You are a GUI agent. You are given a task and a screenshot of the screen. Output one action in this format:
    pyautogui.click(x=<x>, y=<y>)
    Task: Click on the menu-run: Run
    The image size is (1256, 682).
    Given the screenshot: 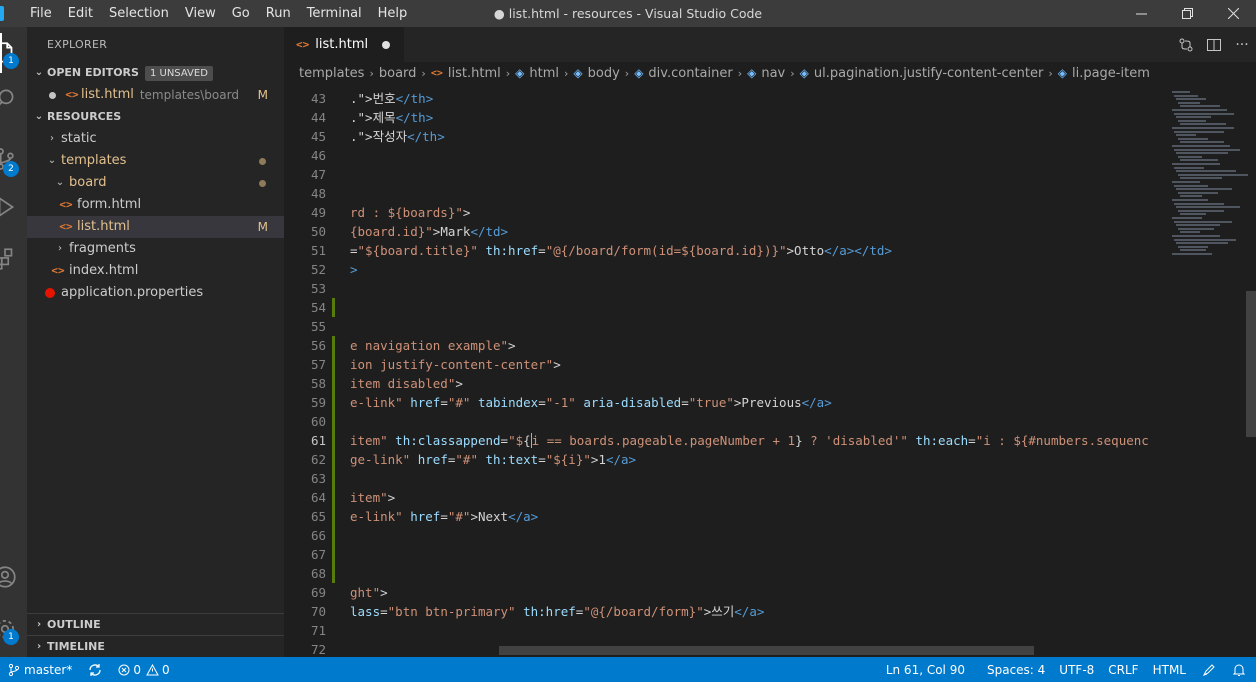 What is the action you would take?
    pyautogui.click(x=278, y=13)
    